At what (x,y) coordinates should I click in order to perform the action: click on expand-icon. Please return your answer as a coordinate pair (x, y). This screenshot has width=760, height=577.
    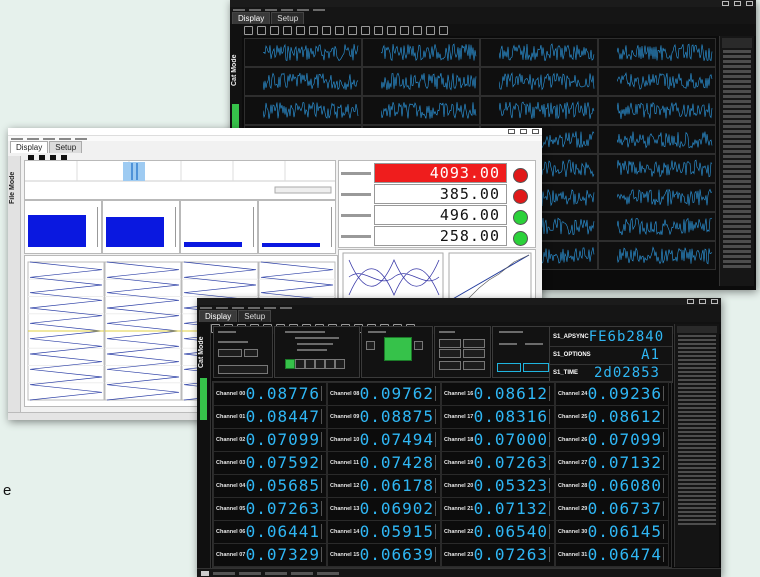
    Looking at the image, I should click on (248, 30).